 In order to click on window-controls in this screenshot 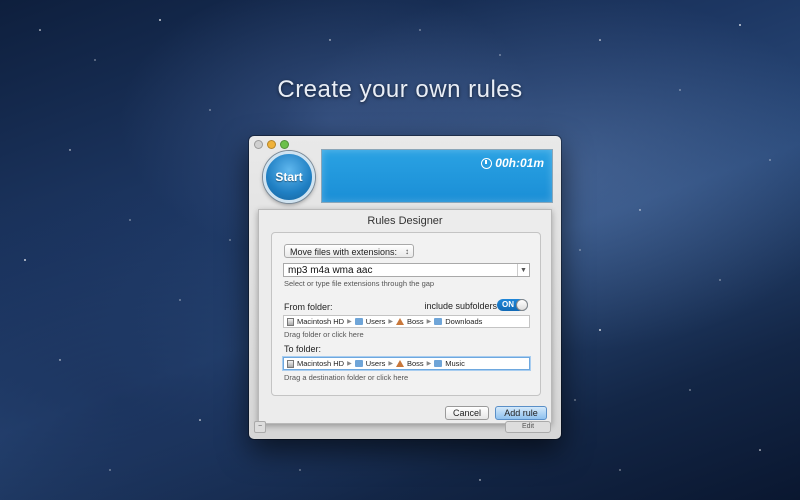, I will do `click(271, 144)`.